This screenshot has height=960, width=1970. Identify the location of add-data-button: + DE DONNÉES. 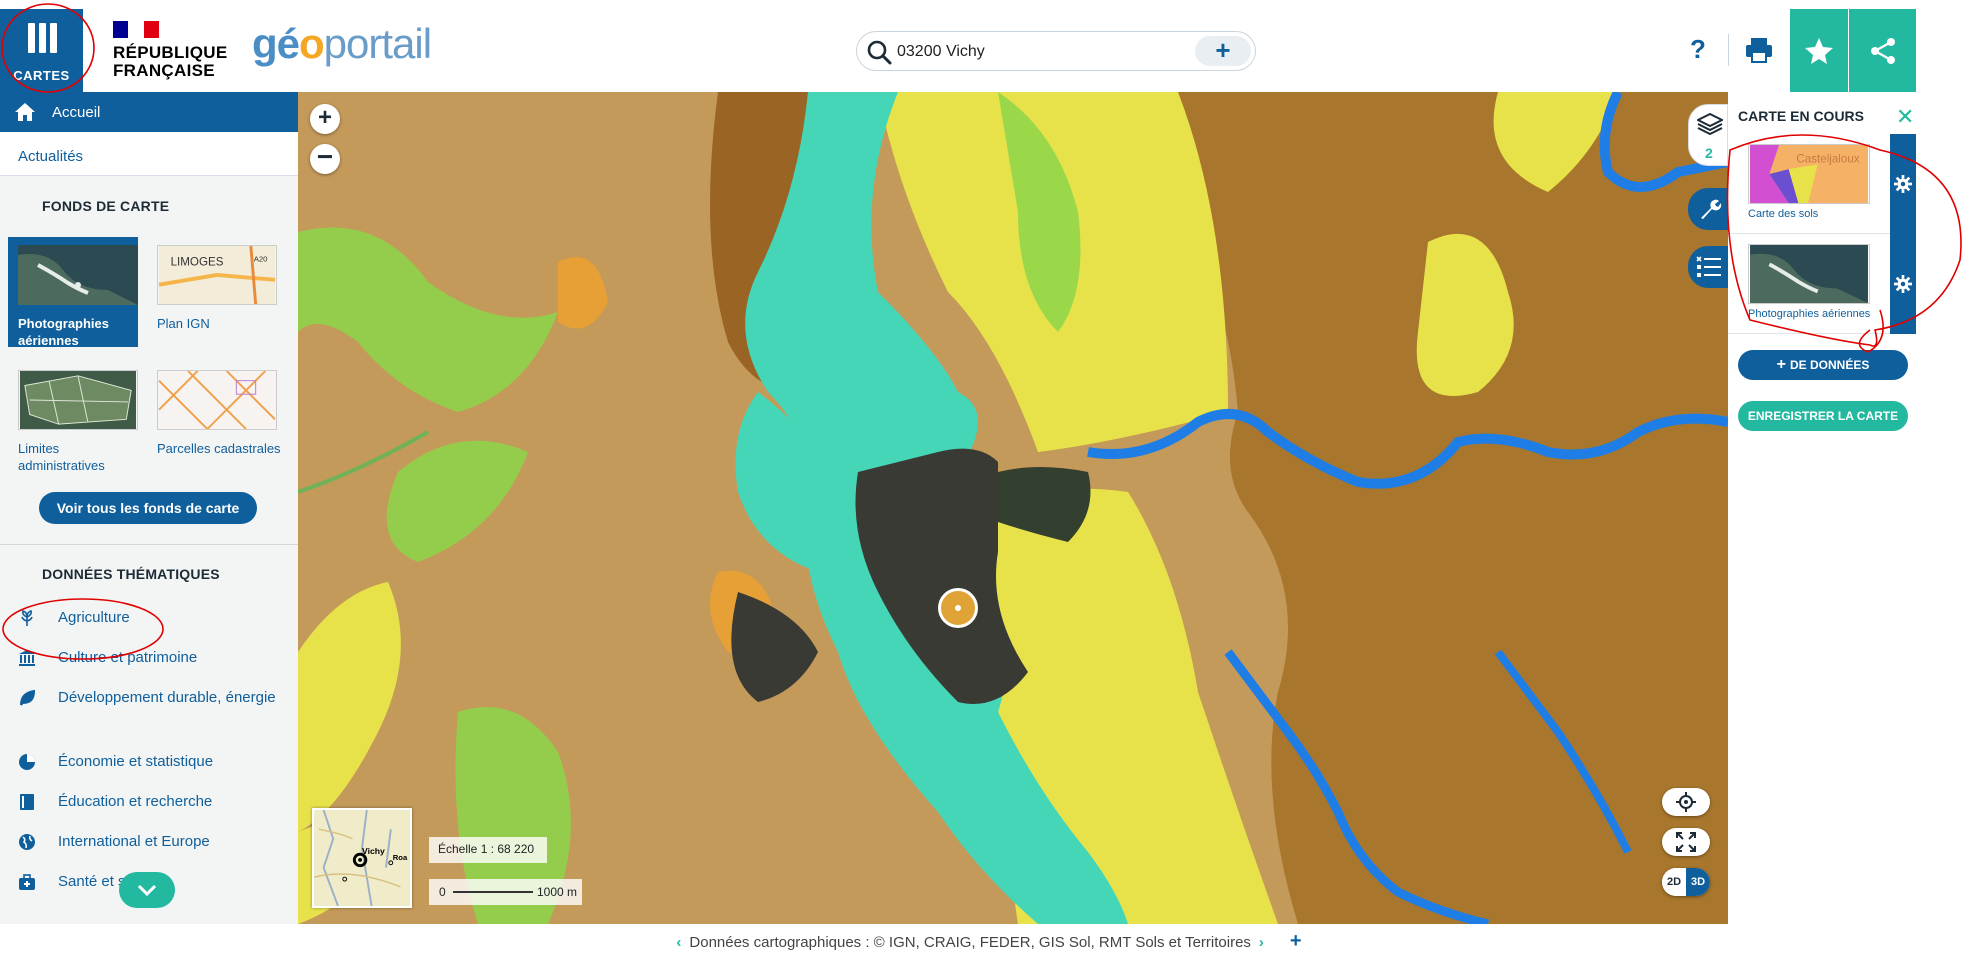
(1823, 365).